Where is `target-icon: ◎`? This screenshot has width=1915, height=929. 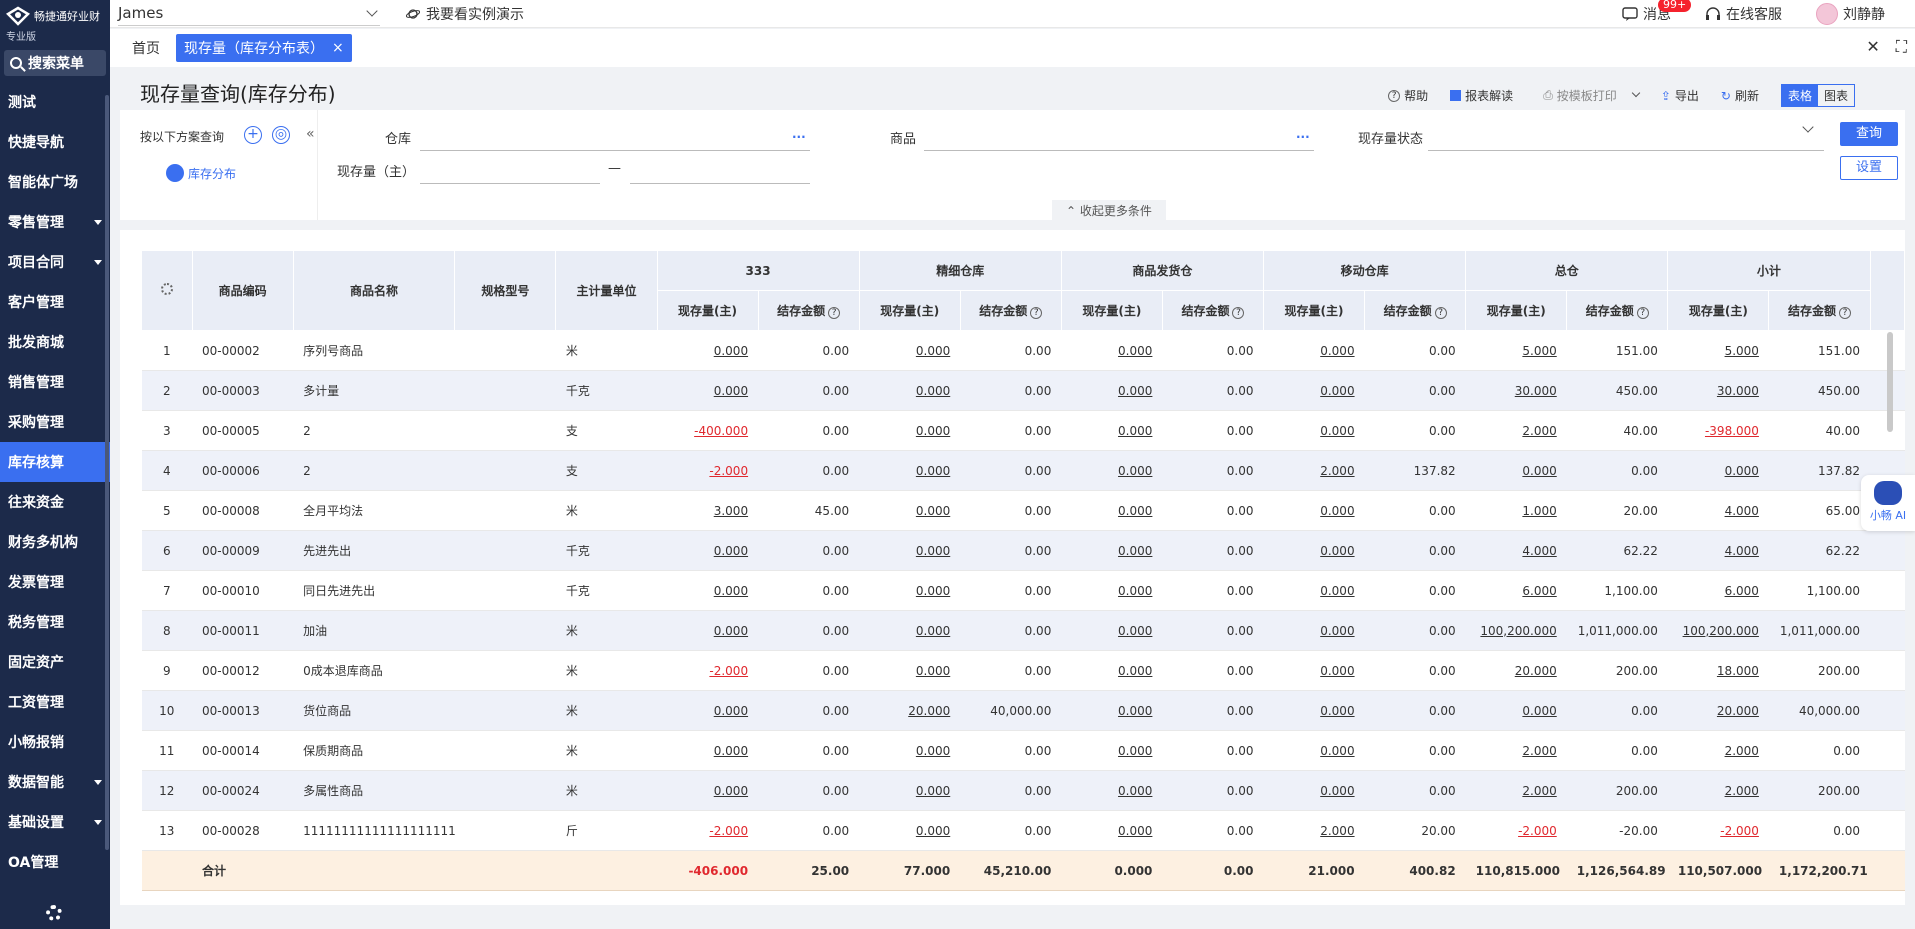 target-icon: ◎ is located at coordinates (281, 135).